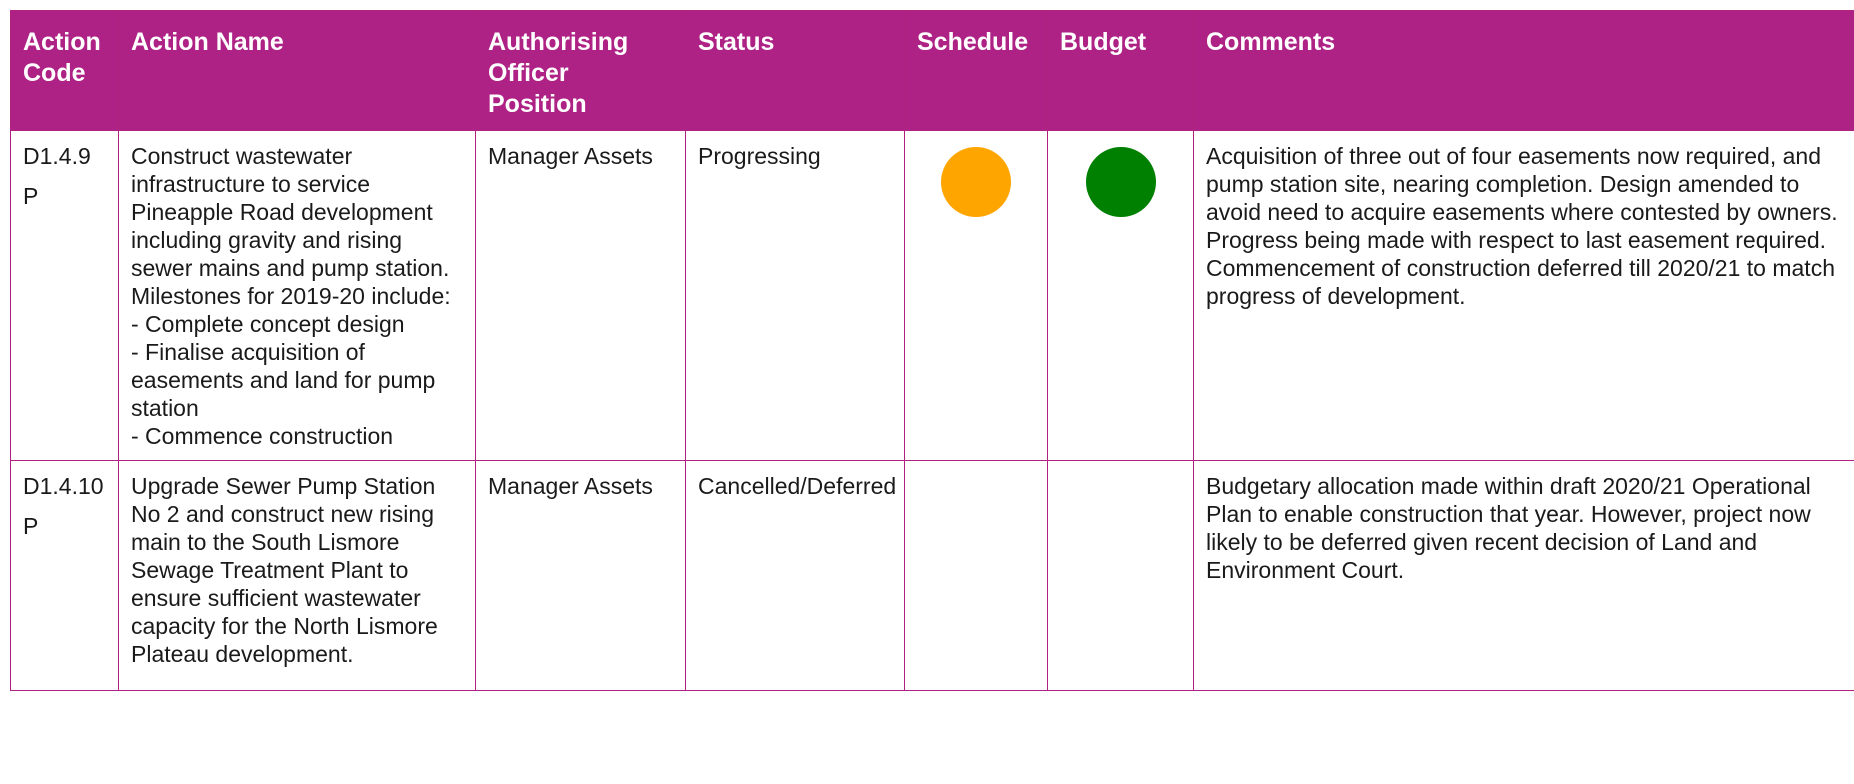 This screenshot has height=784, width=1854. What do you see at coordinates (1120, 70) in the screenshot?
I see `header-budget: Budget` at bounding box center [1120, 70].